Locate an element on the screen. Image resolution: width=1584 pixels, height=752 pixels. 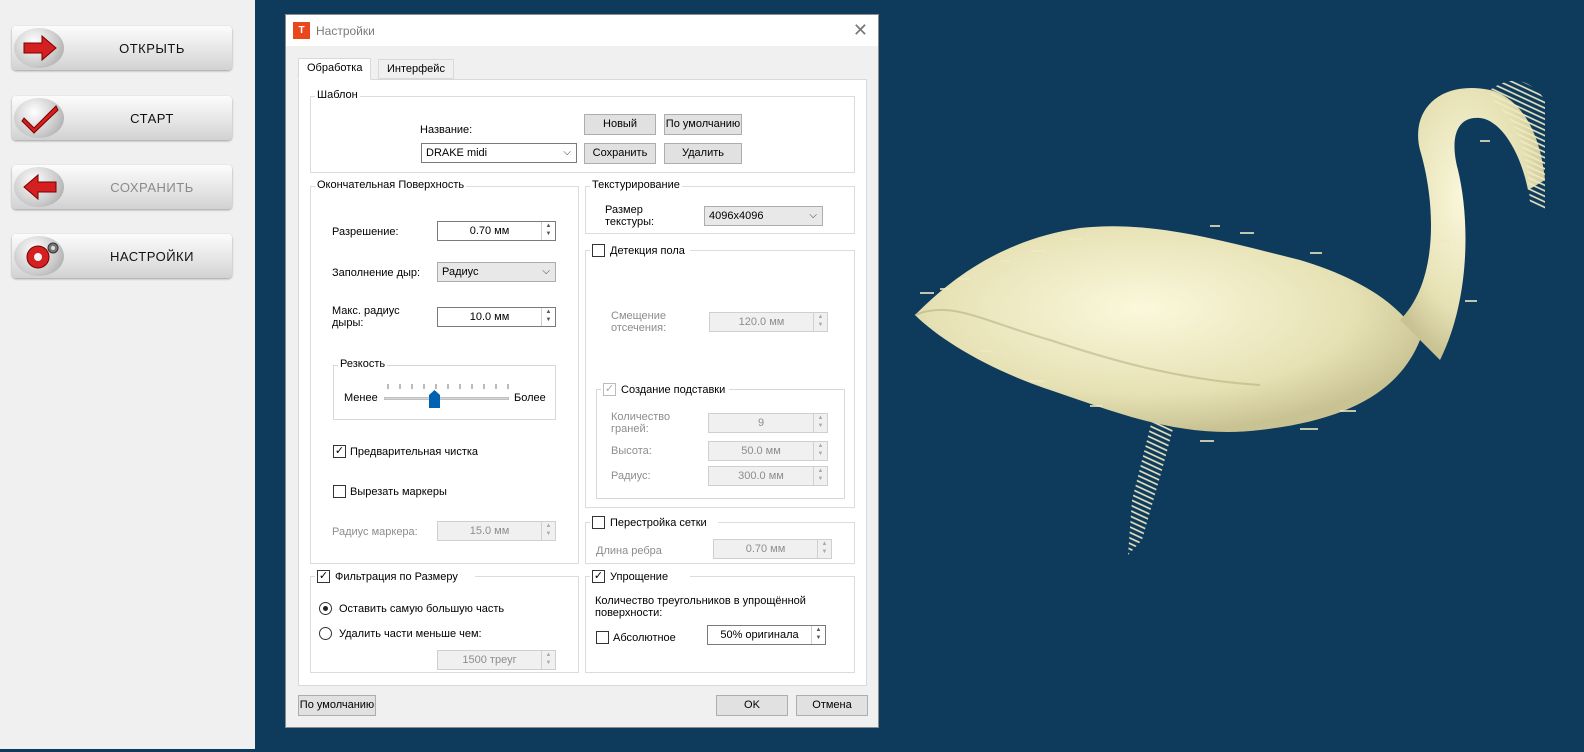
sharpness-more-label: Более is located at coordinates (530, 398).